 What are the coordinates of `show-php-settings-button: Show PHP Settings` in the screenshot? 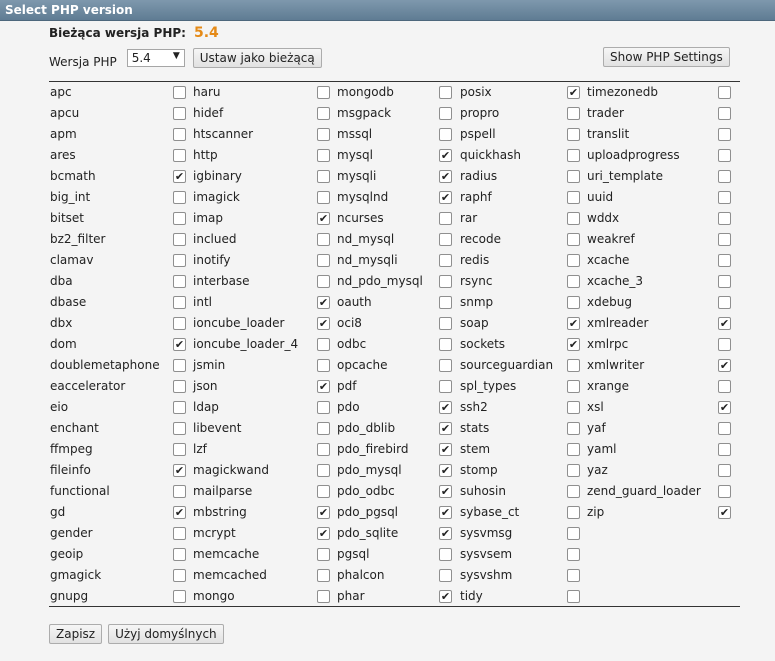 It's located at (666, 57).